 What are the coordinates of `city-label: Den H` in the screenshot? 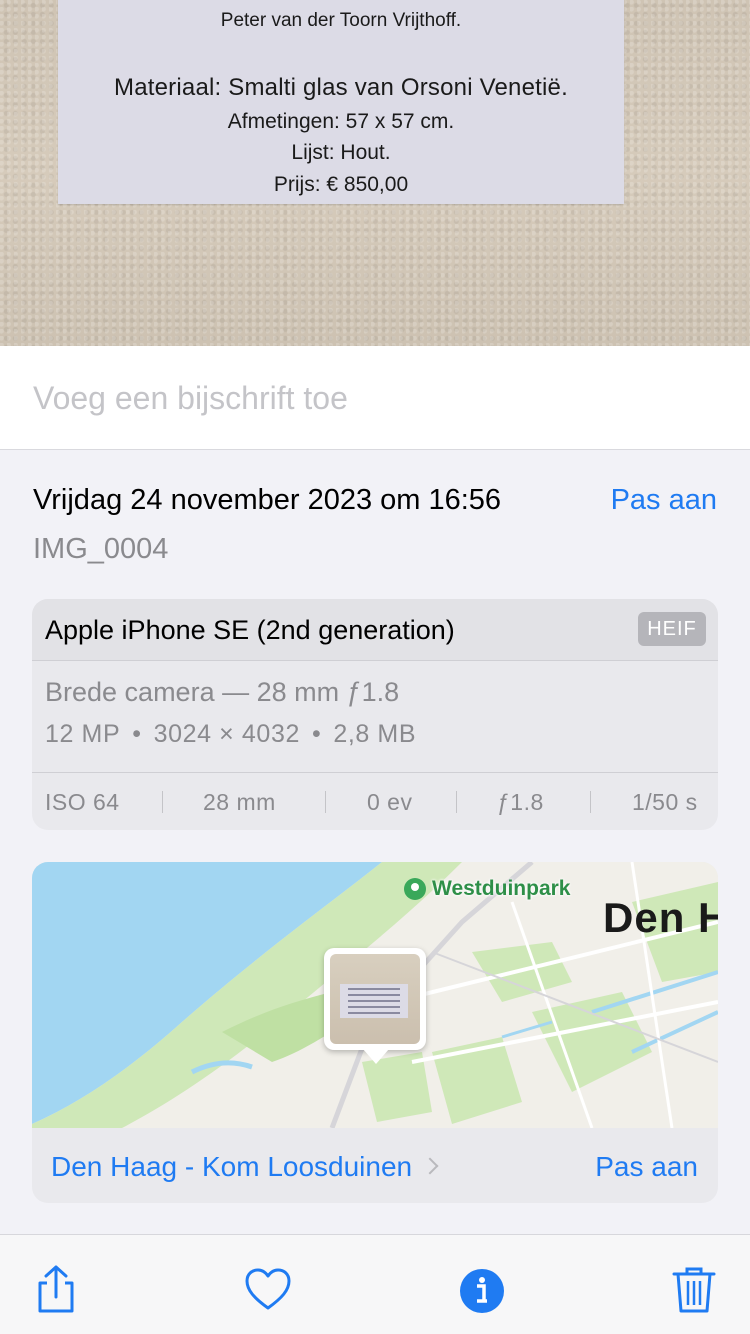 It's located at (660, 917).